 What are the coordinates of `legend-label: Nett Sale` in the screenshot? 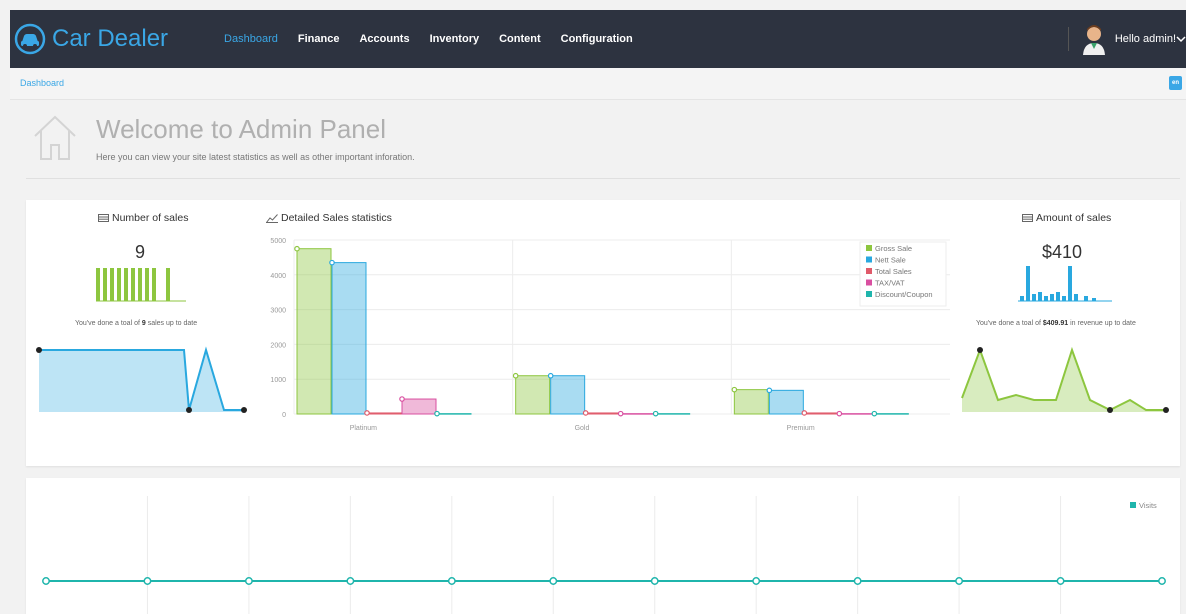 It's located at (890, 260).